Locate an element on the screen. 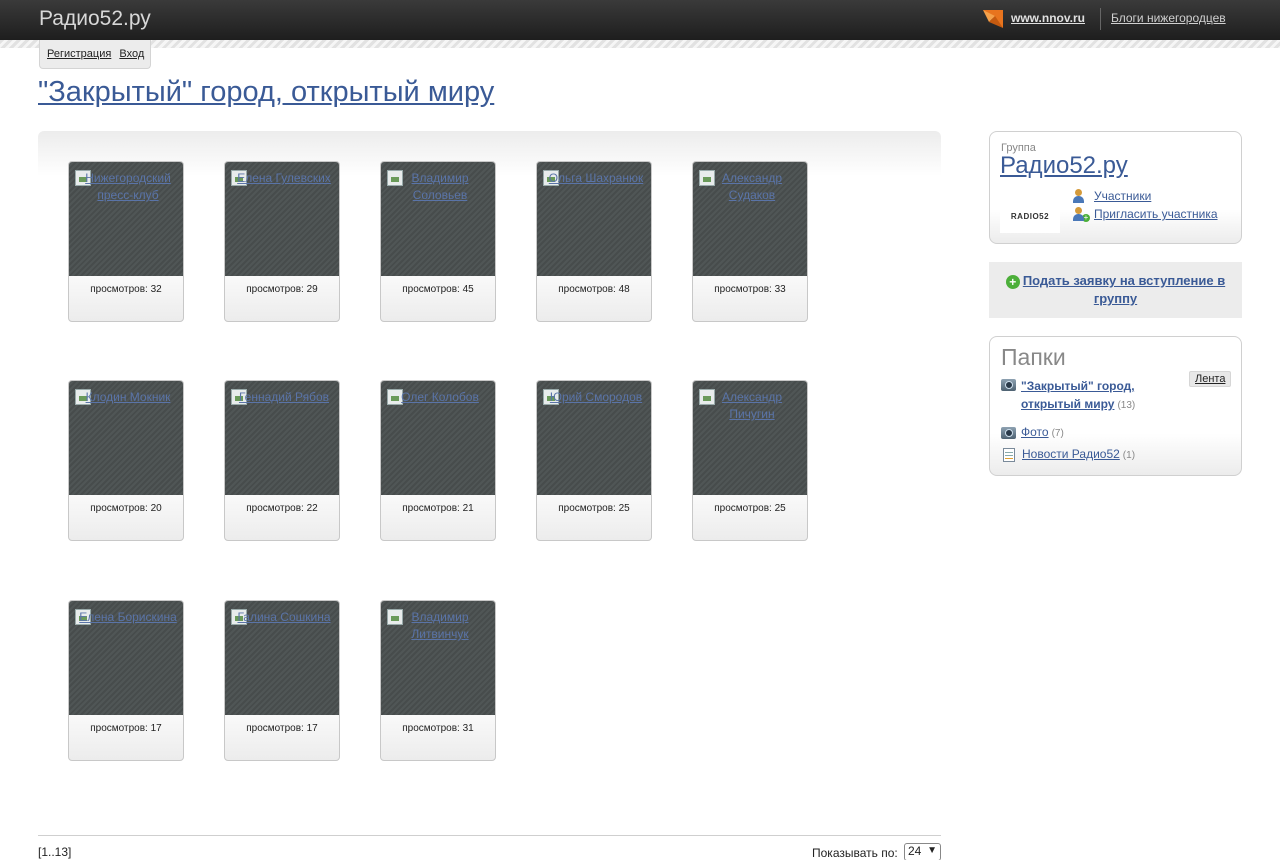 This screenshot has height=860, width=1280. group-logo-text: RADIO52 is located at coordinates (1030, 216).